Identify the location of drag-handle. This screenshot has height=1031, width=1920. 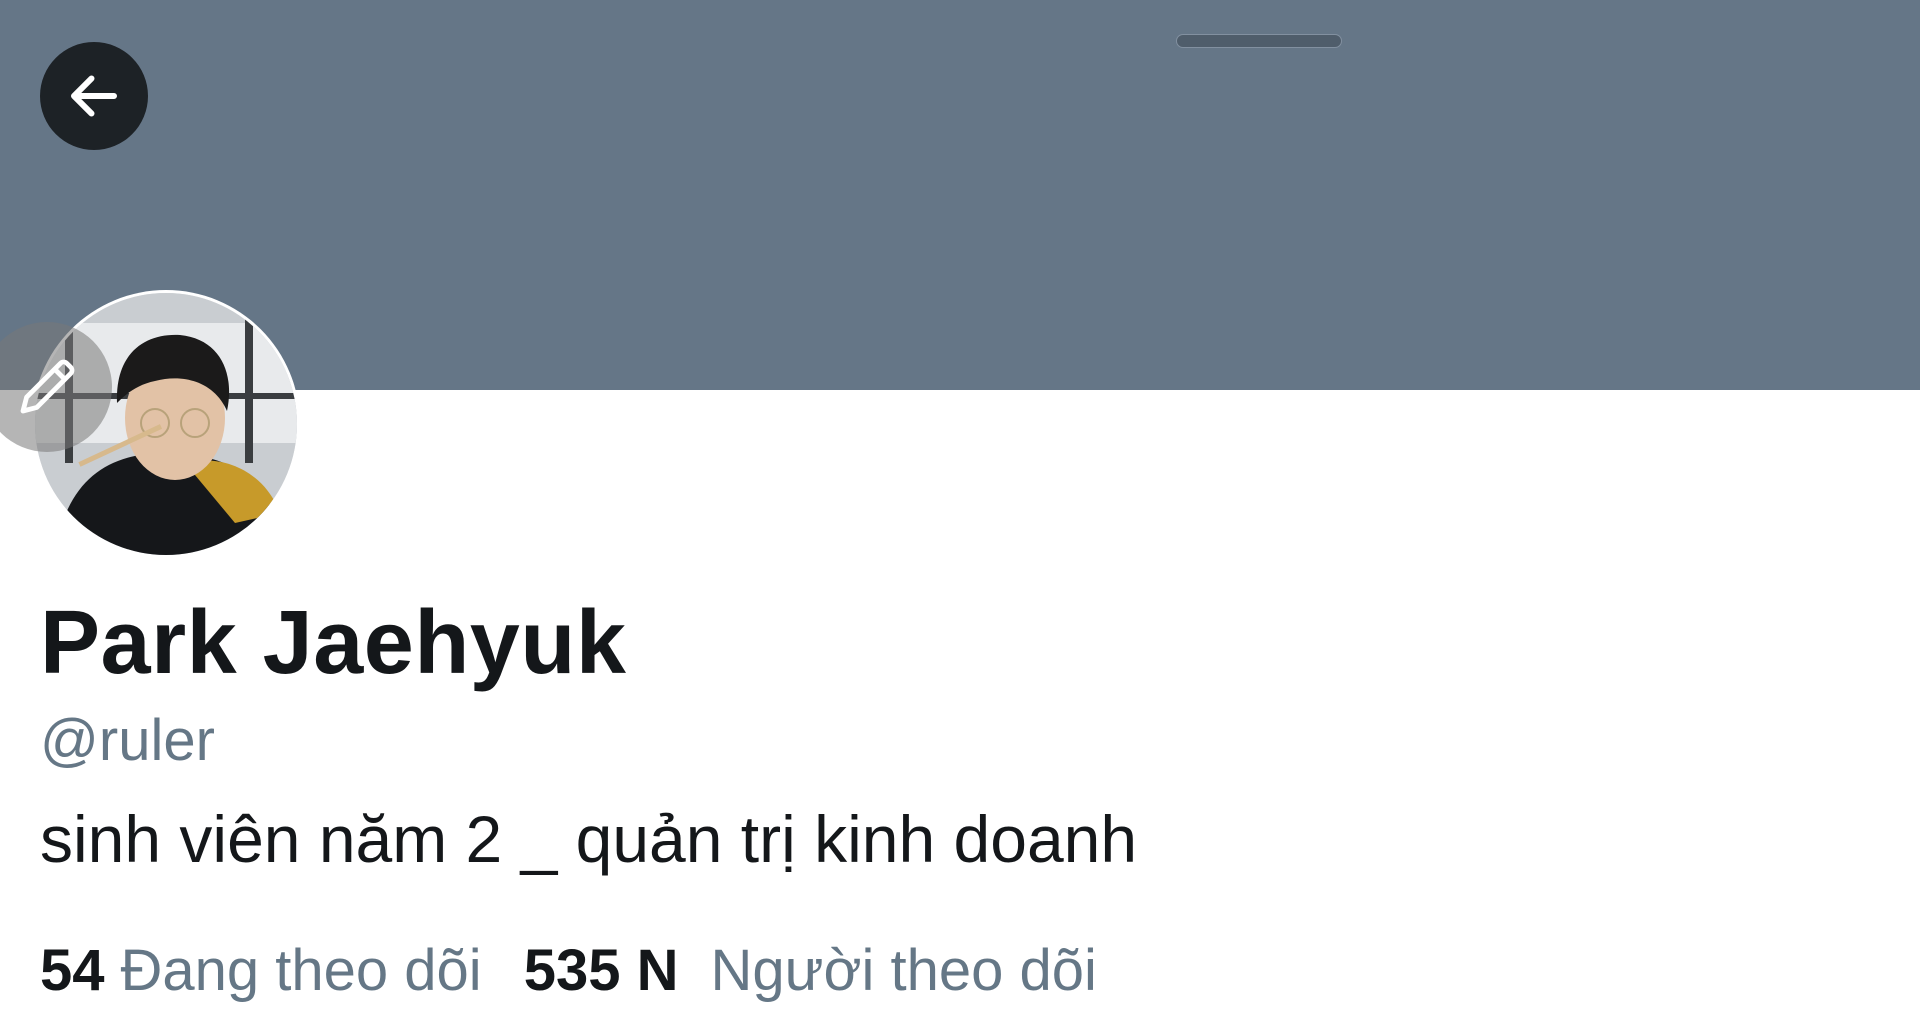
(1259, 41).